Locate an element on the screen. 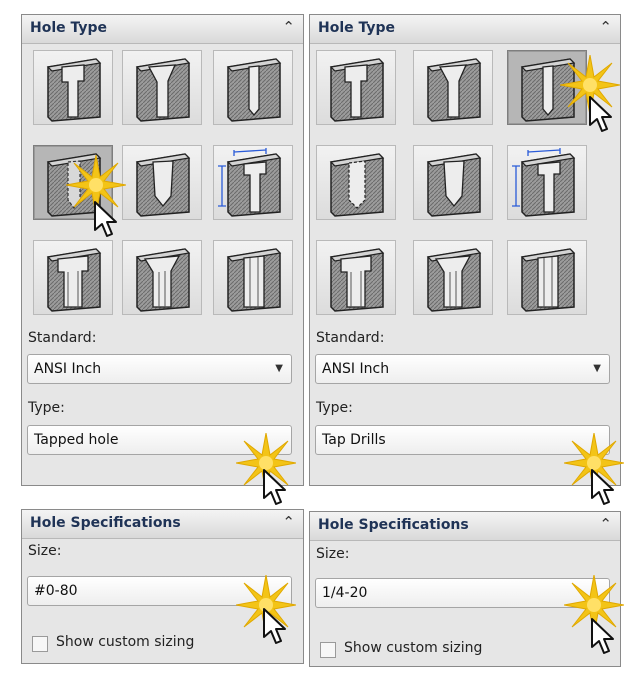  tapered-tap-hole-tile is located at coordinates (356, 182).